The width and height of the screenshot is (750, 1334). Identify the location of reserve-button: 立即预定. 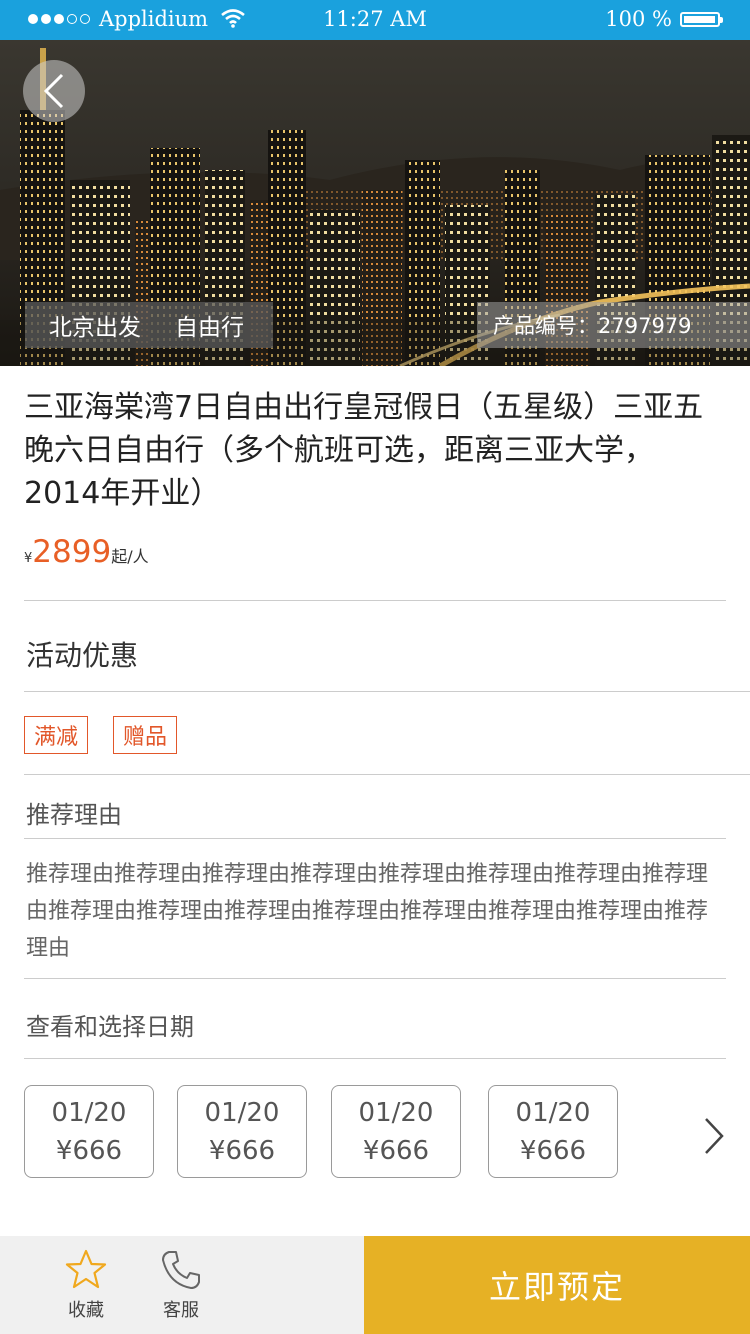
(557, 1285).